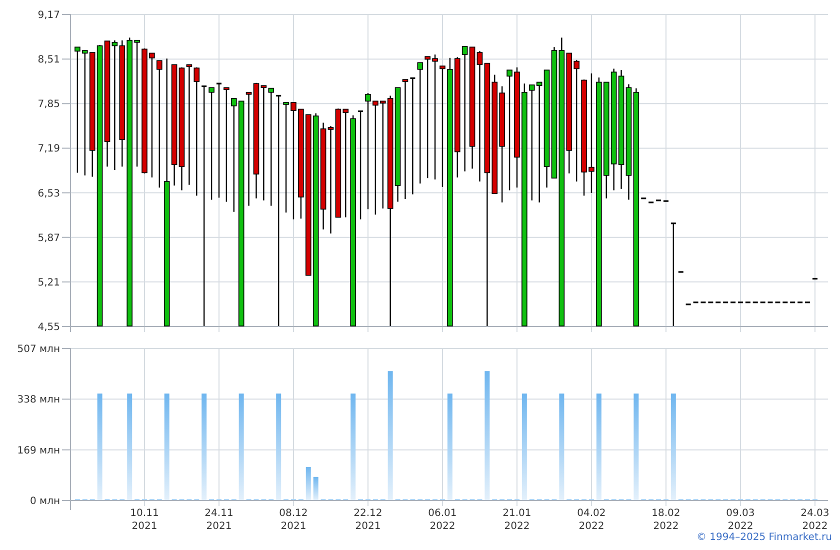 The height and width of the screenshot is (550, 840). What do you see at coordinates (38, 349) in the screenshot?
I see `axis-label: 507 млн` at bounding box center [38, 349].